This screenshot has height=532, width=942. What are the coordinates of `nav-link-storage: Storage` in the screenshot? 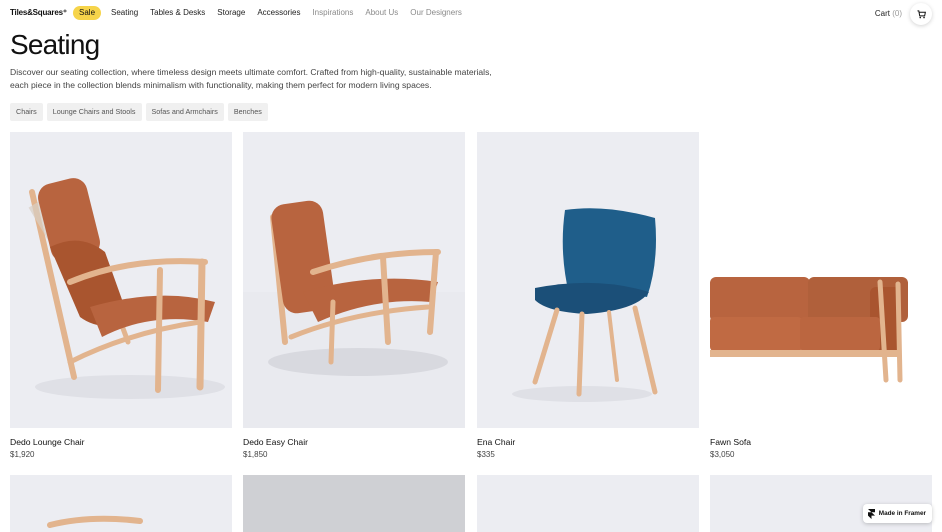 It's located at (231, 13).